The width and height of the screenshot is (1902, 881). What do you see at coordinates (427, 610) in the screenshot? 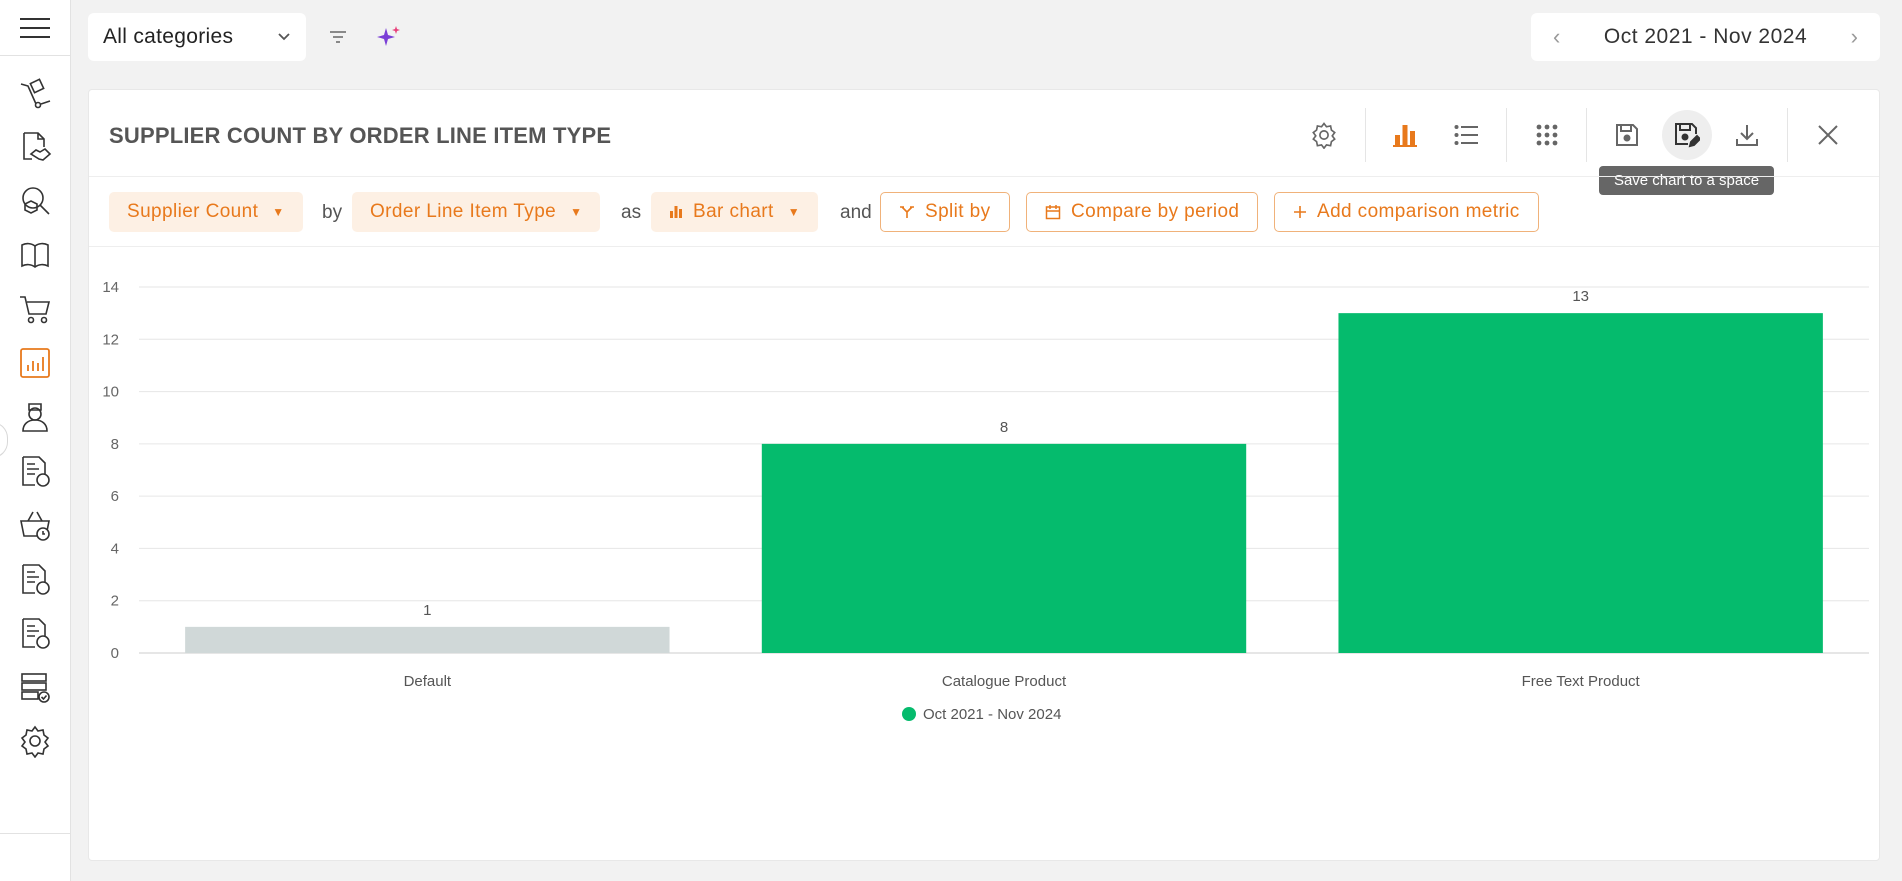
I see `data-label: 1` at bounding box center [427, 610].